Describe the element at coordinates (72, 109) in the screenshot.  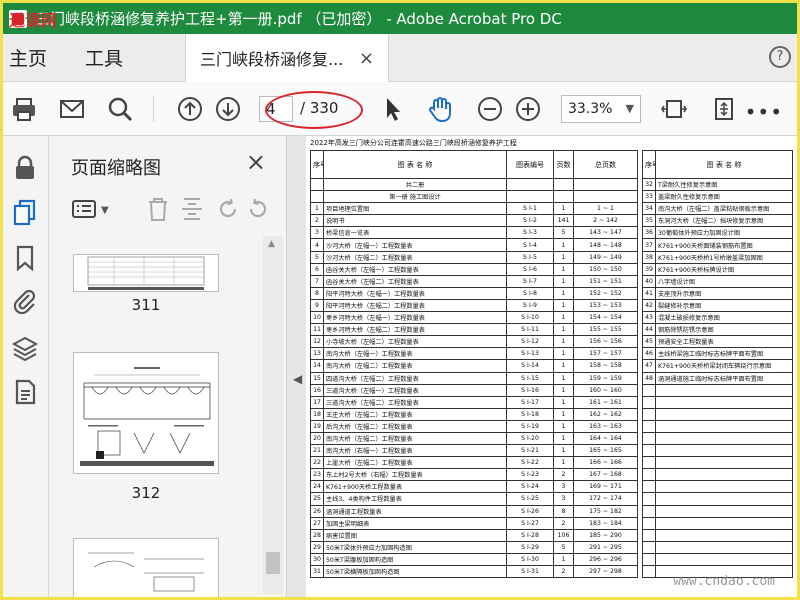
I see `email-icon` at that location.